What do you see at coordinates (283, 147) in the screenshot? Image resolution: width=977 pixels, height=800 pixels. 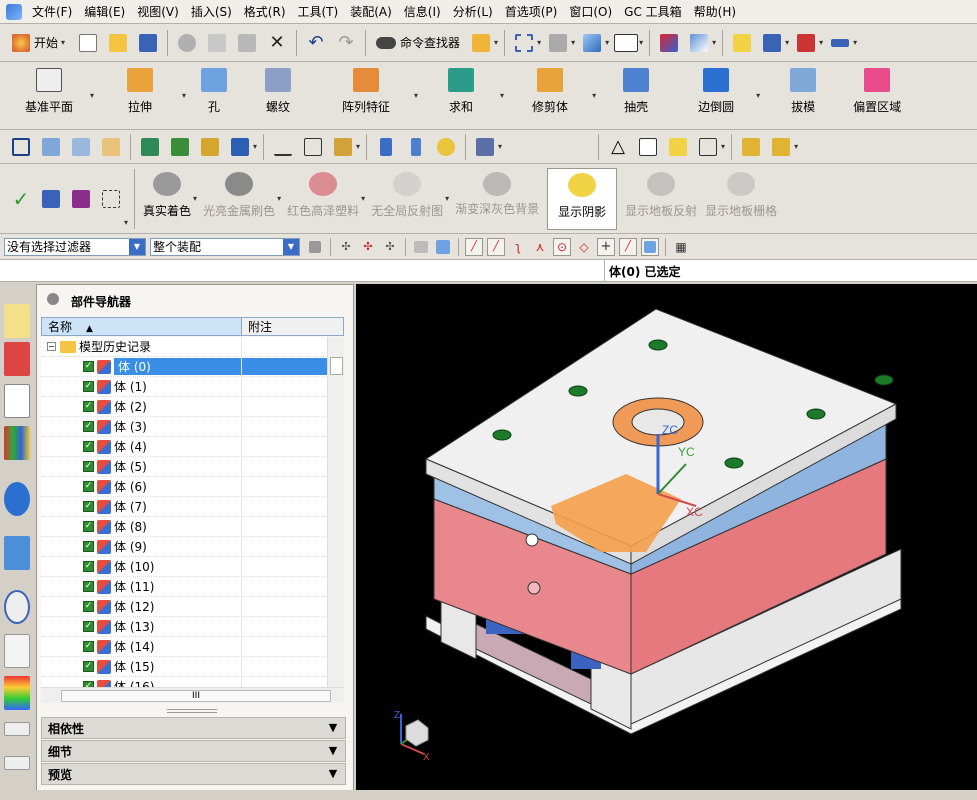 I see `curve-icon` at bounding box center [283, 147].